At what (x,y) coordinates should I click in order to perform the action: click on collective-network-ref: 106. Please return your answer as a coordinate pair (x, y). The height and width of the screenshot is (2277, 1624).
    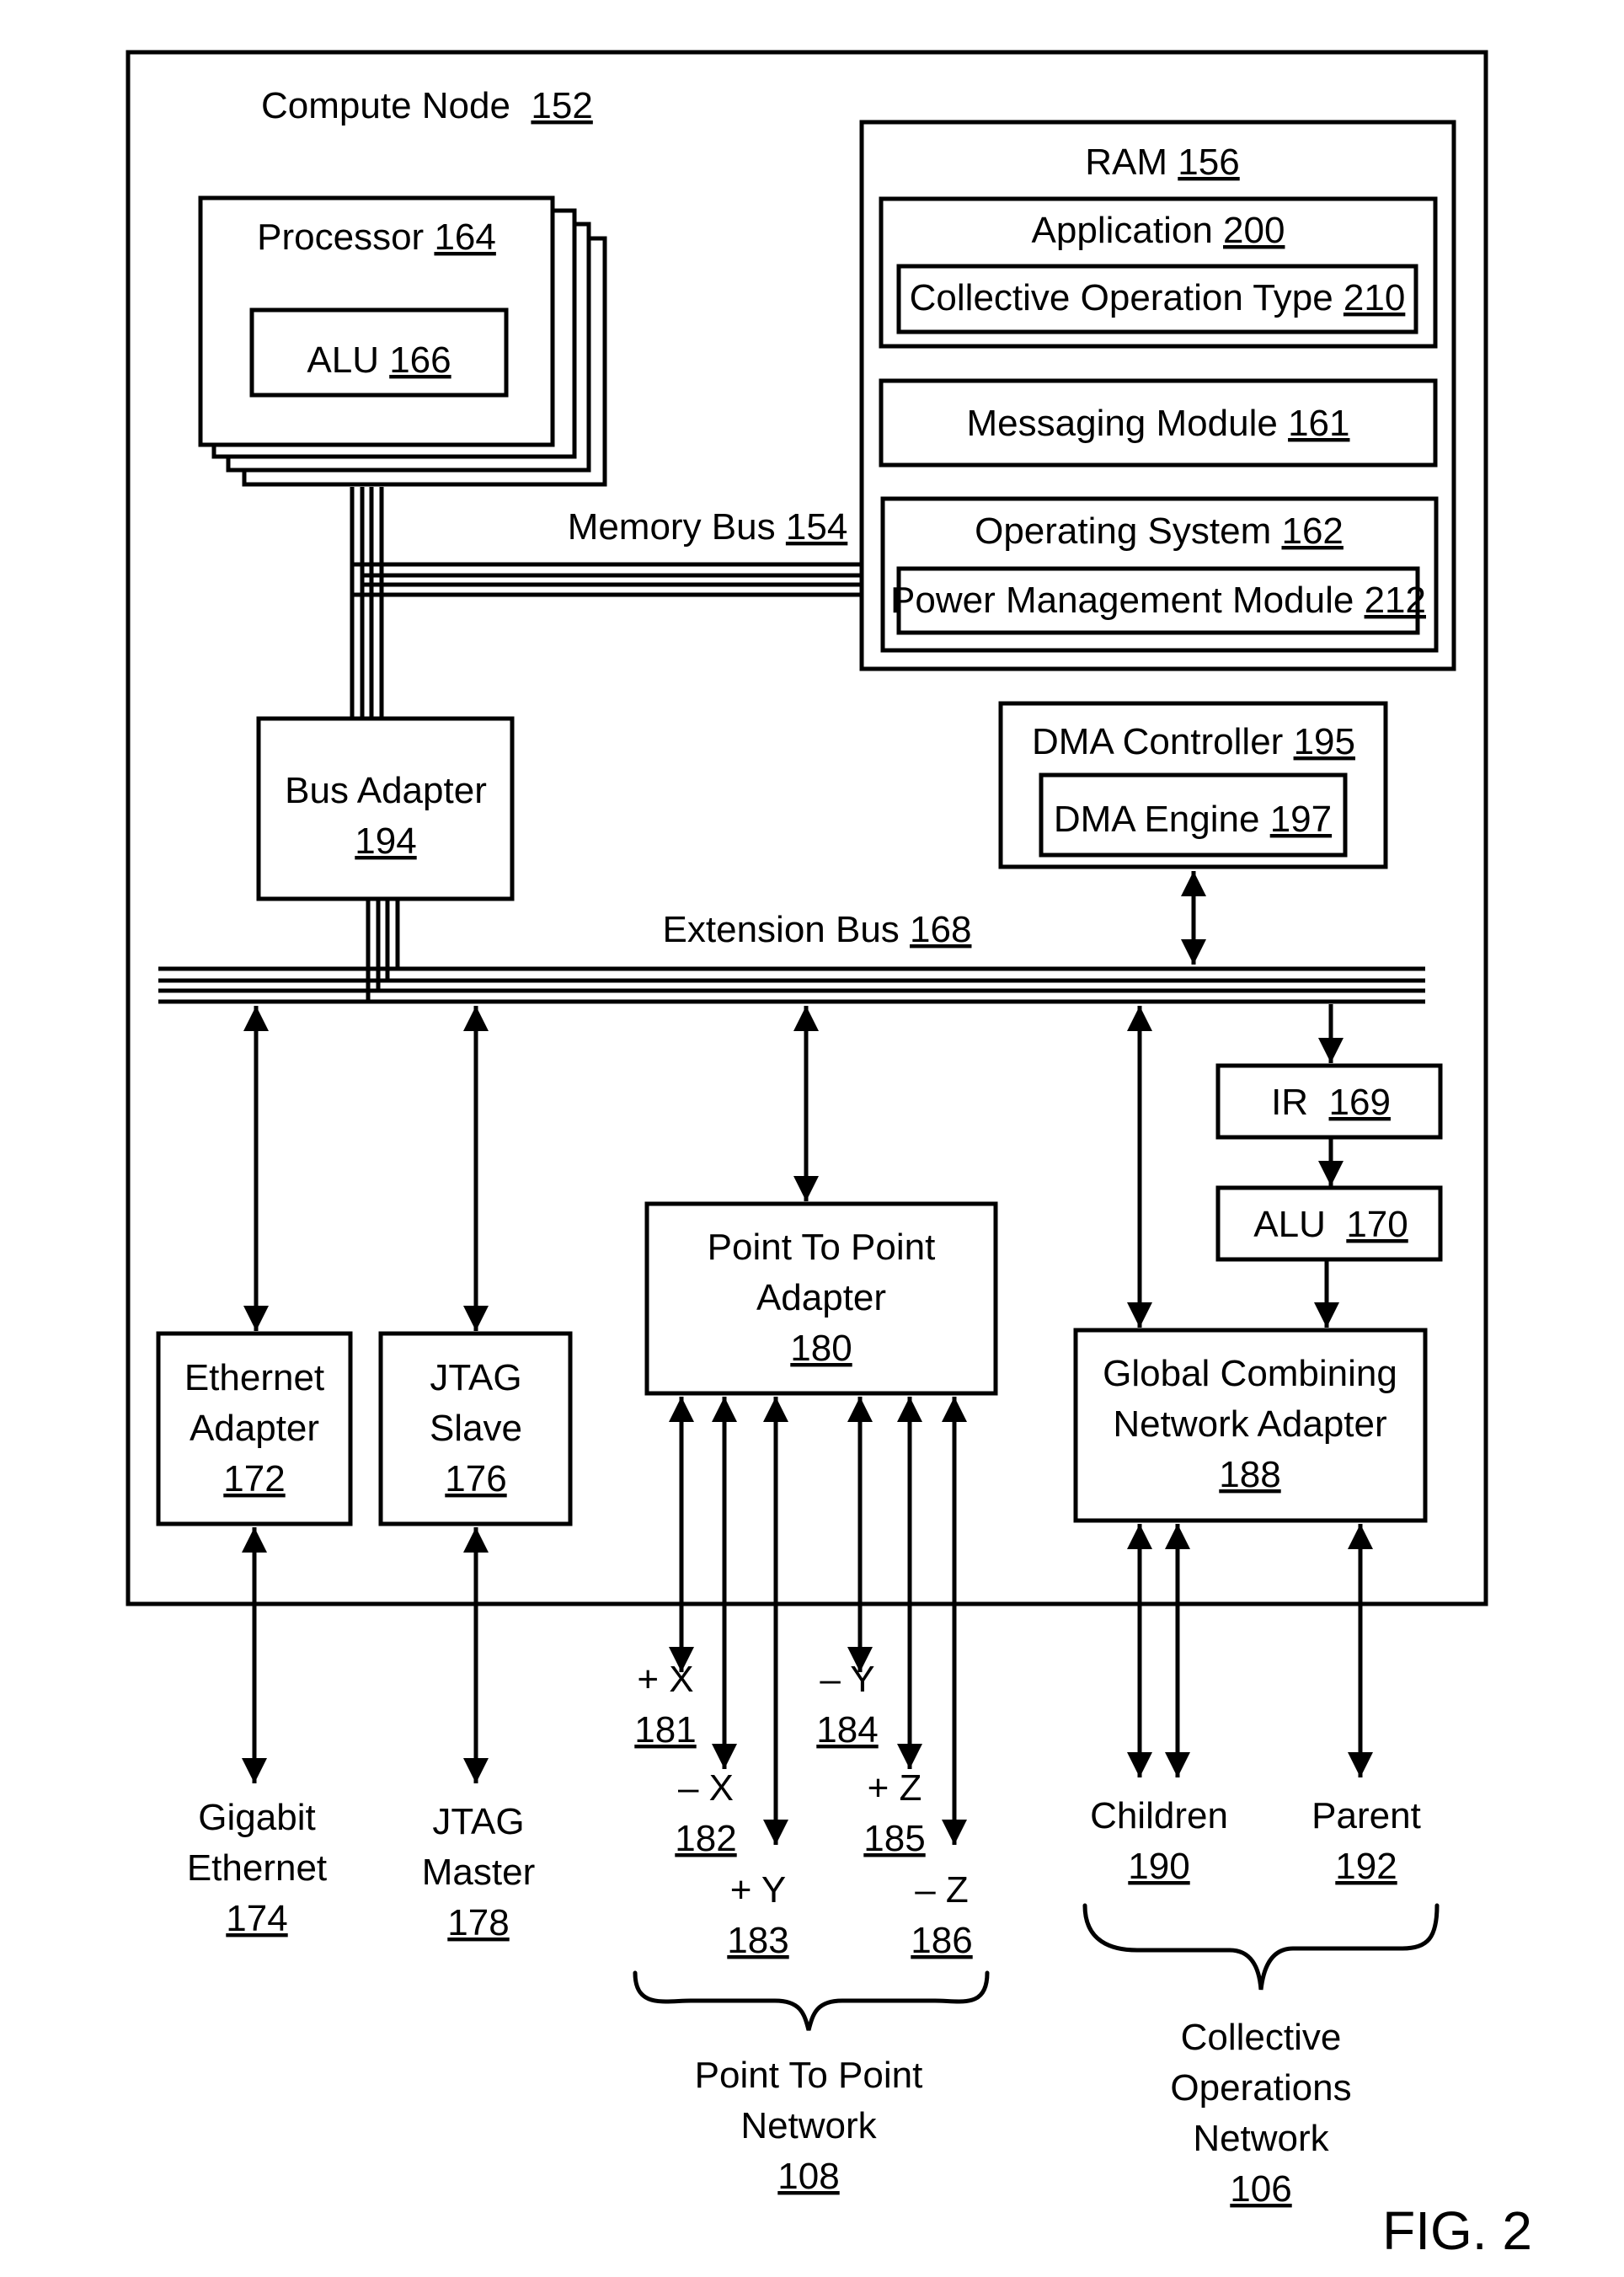
    Looking at the image, I should click on (1260, 2189).